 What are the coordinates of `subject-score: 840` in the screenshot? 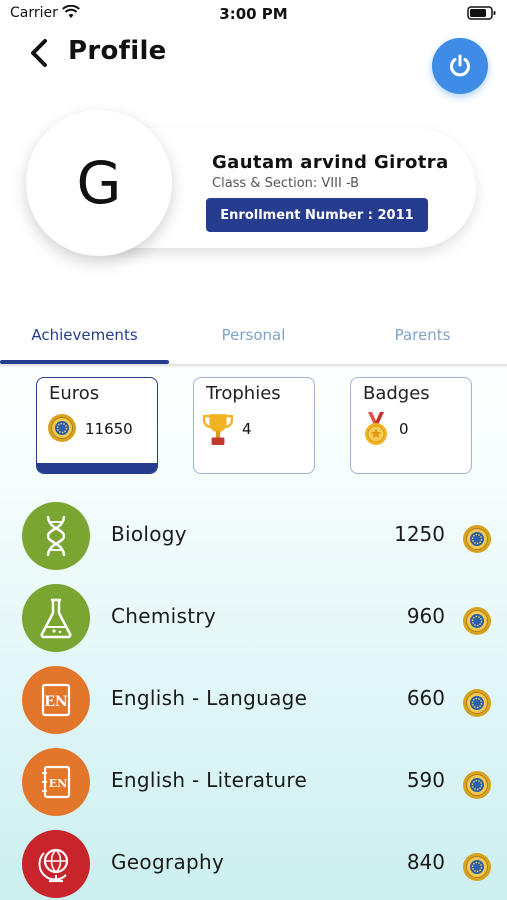 It's located at (425, 862).